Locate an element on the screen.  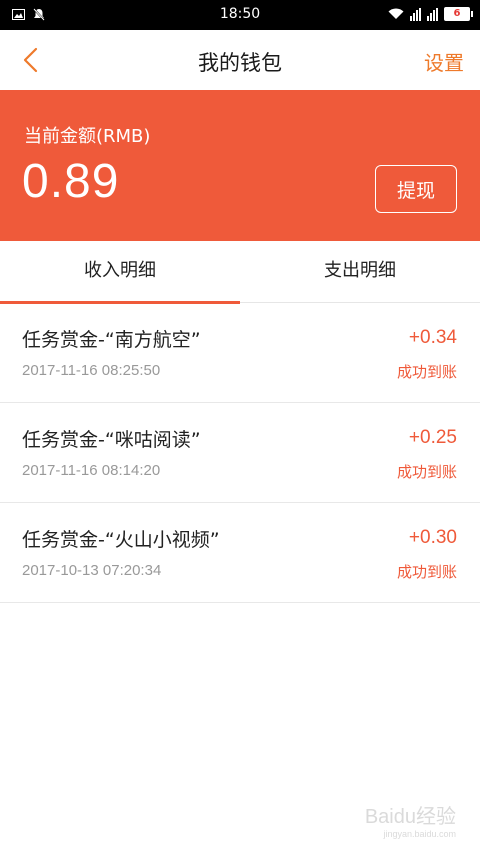
transaction-amount: +0.25 is located at coordinates (432, 437).